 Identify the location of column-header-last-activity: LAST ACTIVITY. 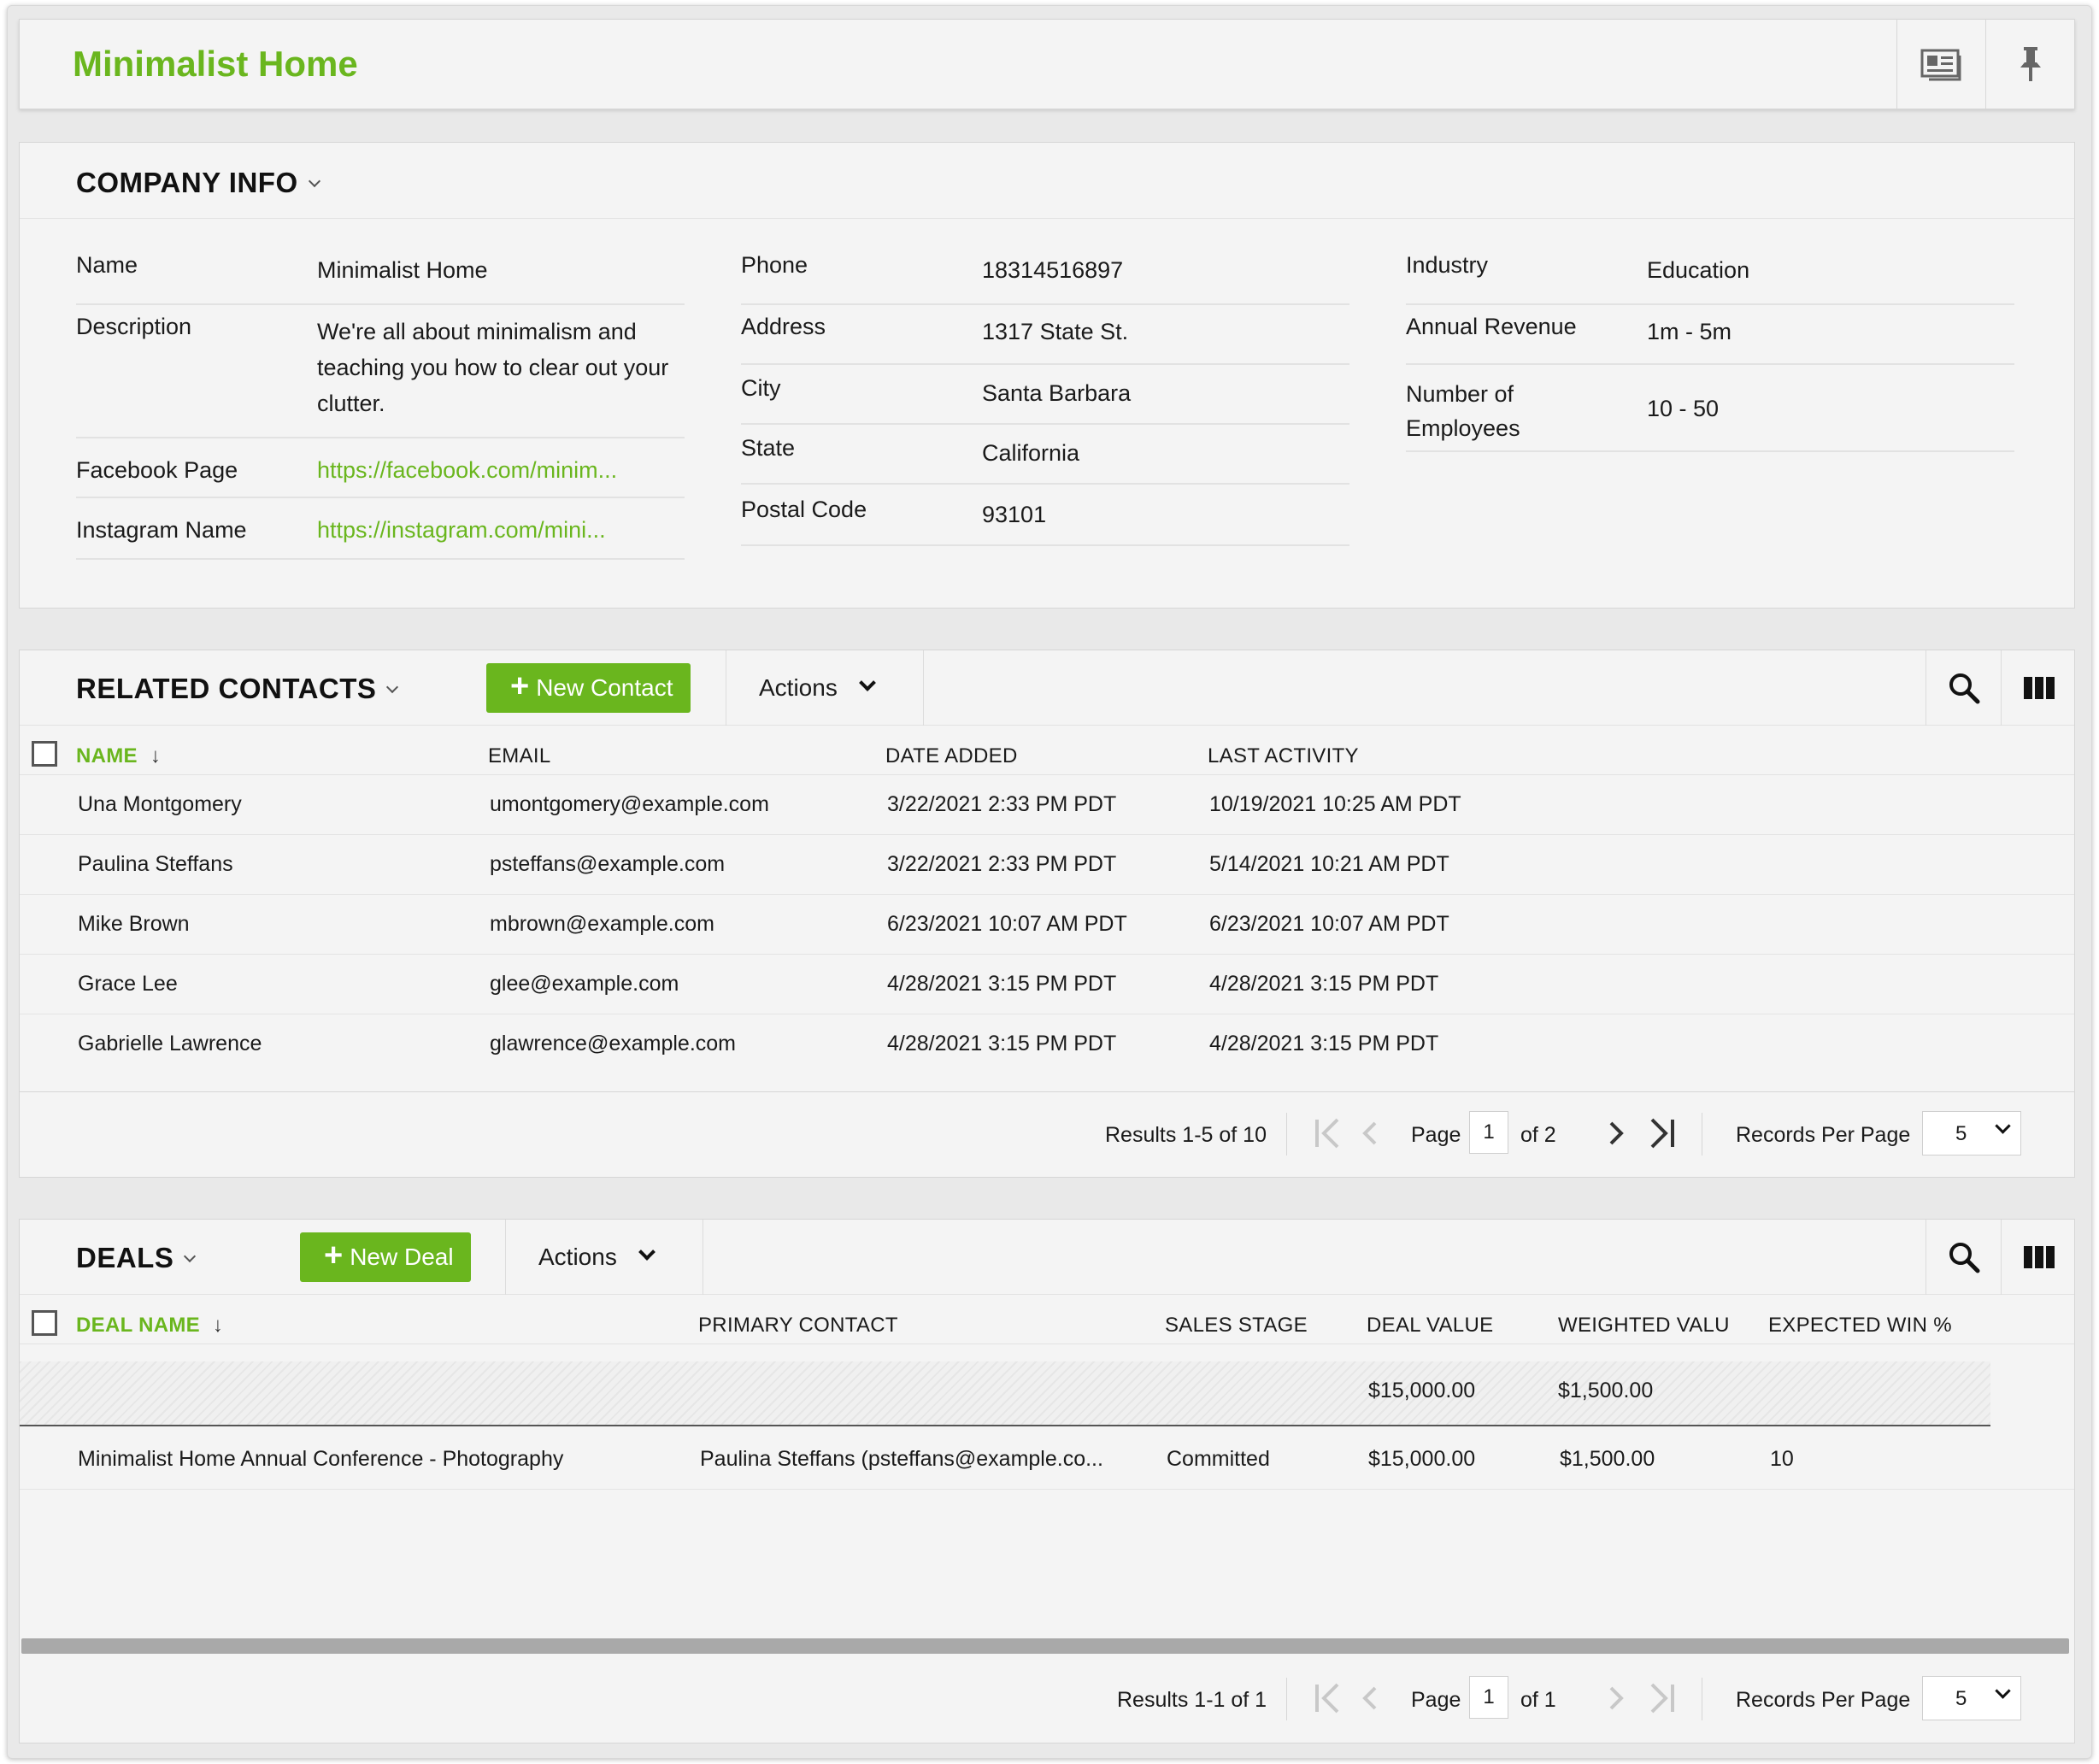
(1283, 756).